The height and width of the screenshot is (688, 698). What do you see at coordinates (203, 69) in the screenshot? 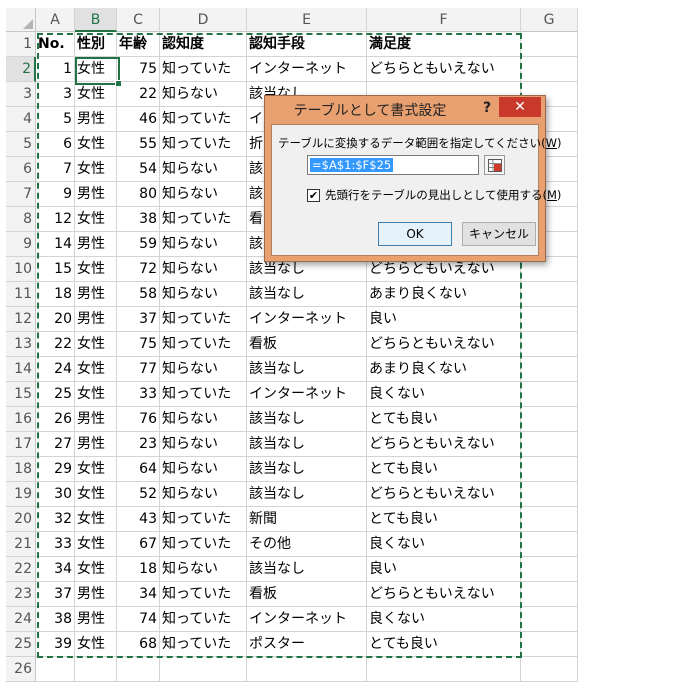
I see `cell-d2: 知っていた` at bounding box center [203, 69].